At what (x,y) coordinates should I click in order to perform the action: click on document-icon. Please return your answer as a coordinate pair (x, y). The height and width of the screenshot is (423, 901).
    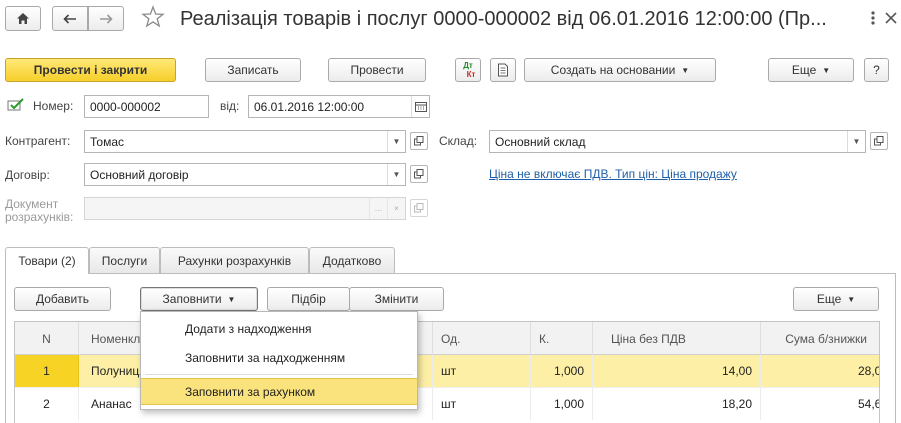
    Looking at the image, I should click on (503, 70).